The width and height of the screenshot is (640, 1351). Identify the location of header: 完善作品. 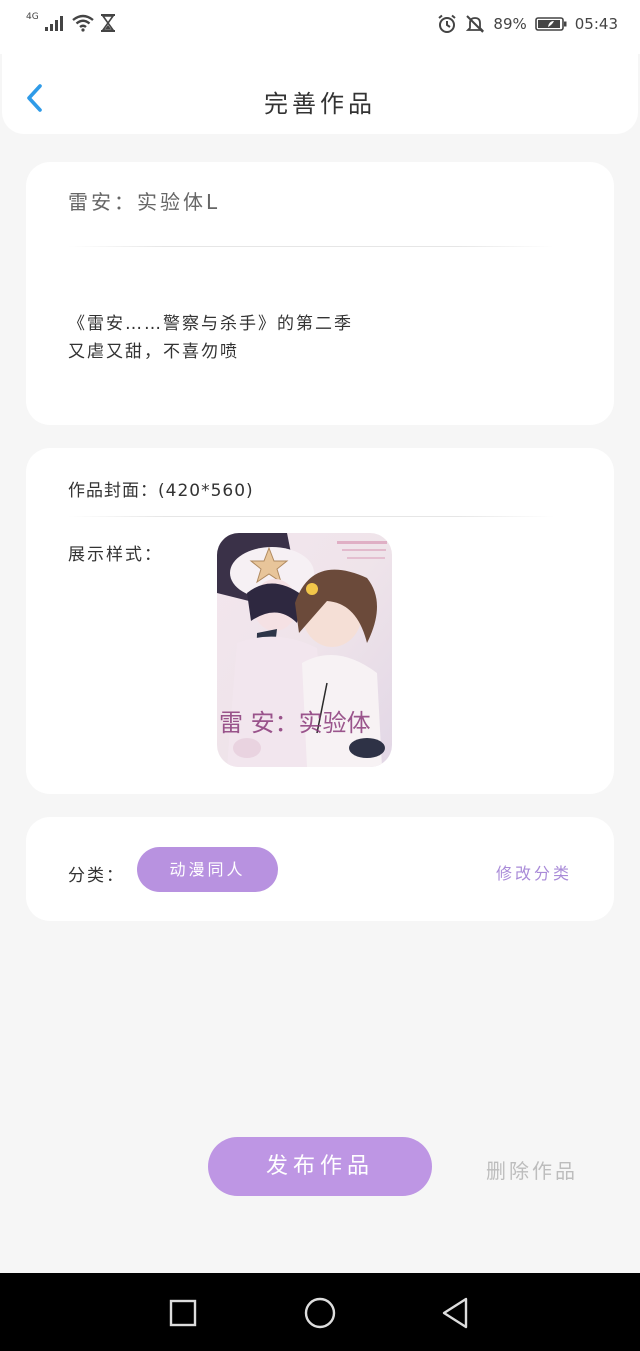
(320, 94).